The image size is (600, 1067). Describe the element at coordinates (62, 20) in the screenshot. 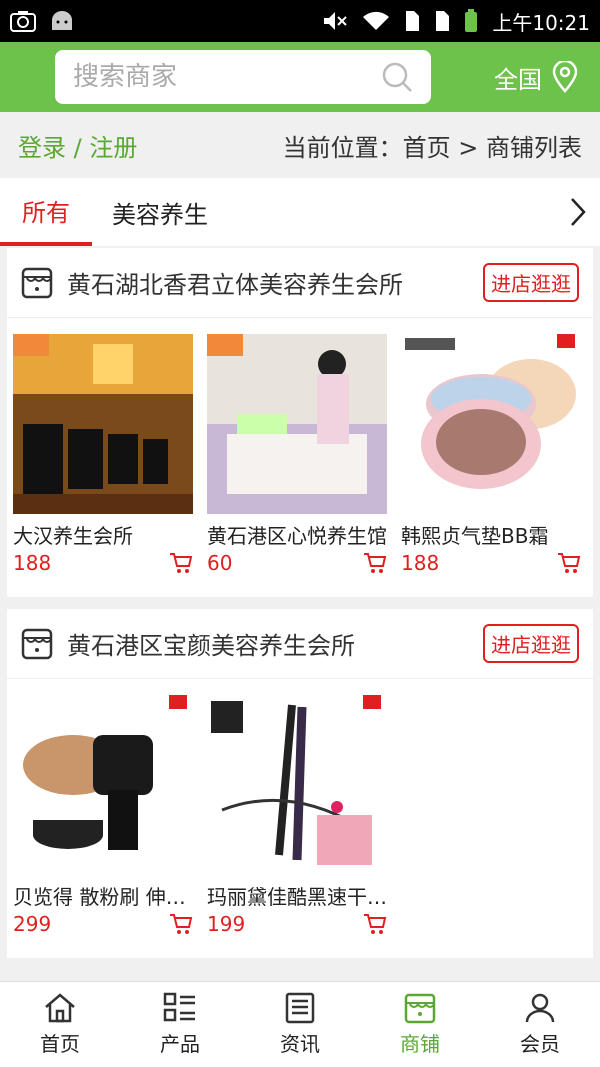

I see `android-icon` at that location.